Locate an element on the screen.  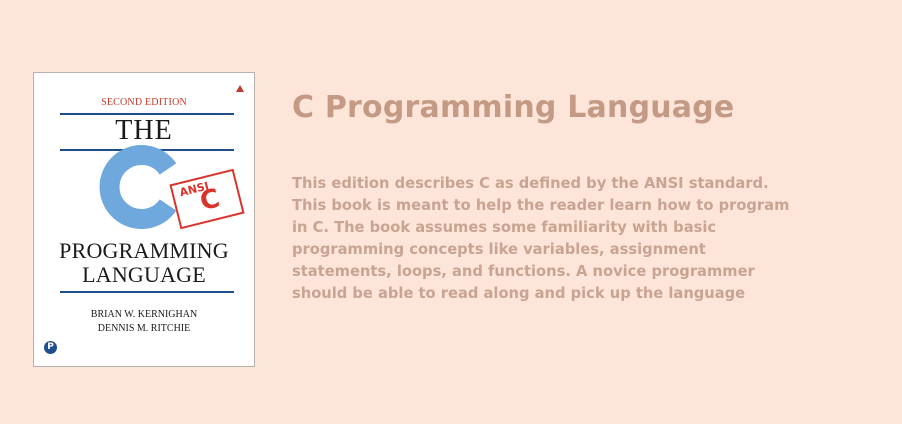
cover-title-the: THE is located at coordinates (144, 130).